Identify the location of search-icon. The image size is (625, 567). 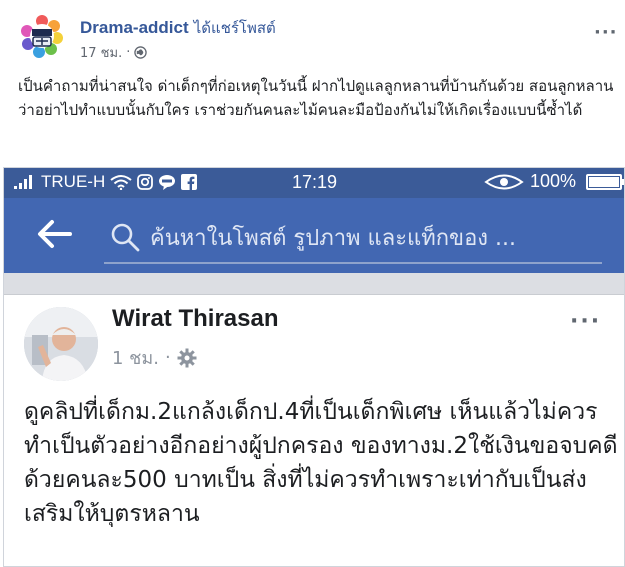
(125, 237).